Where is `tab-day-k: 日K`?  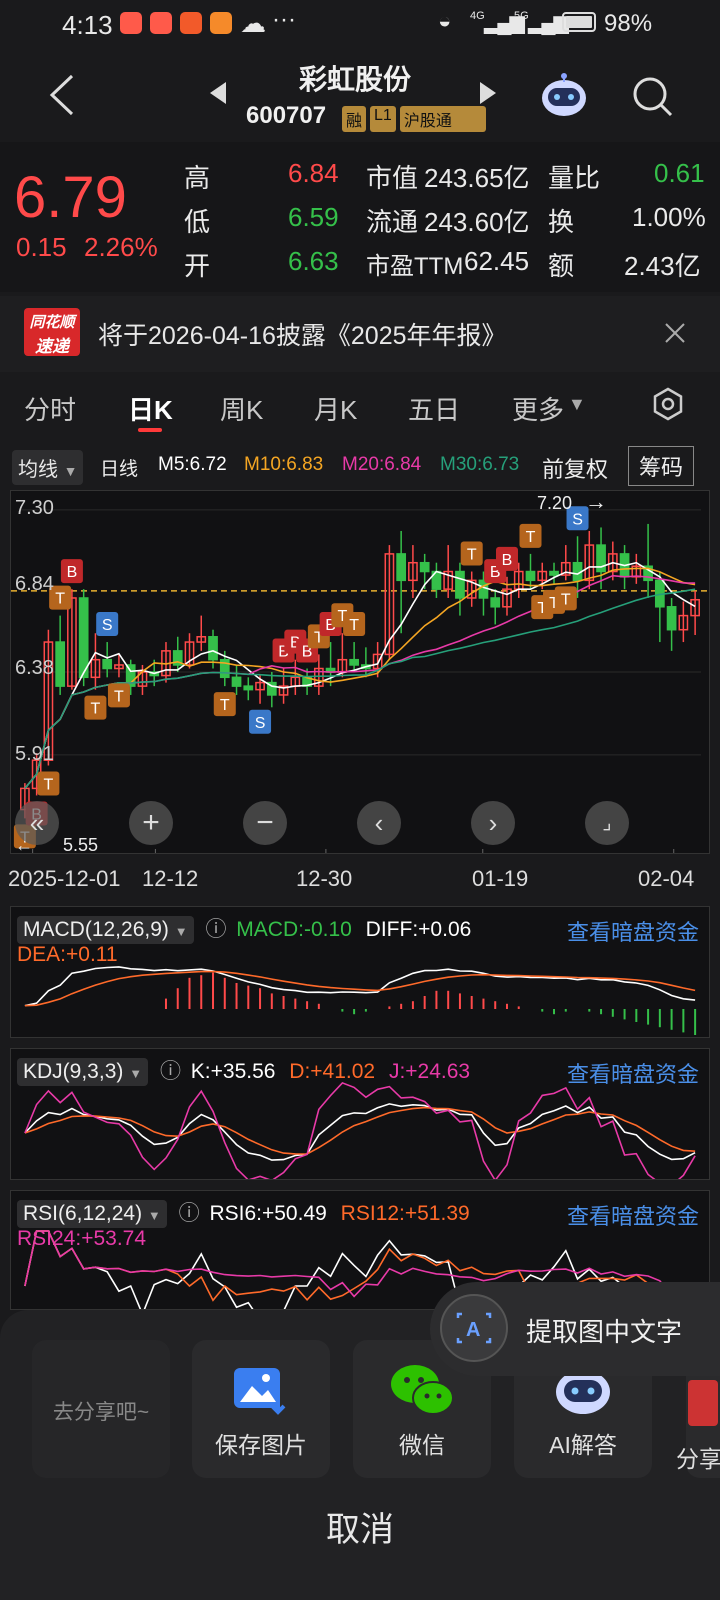
tab-day-k: 日K is located at coordinates (150, 408).